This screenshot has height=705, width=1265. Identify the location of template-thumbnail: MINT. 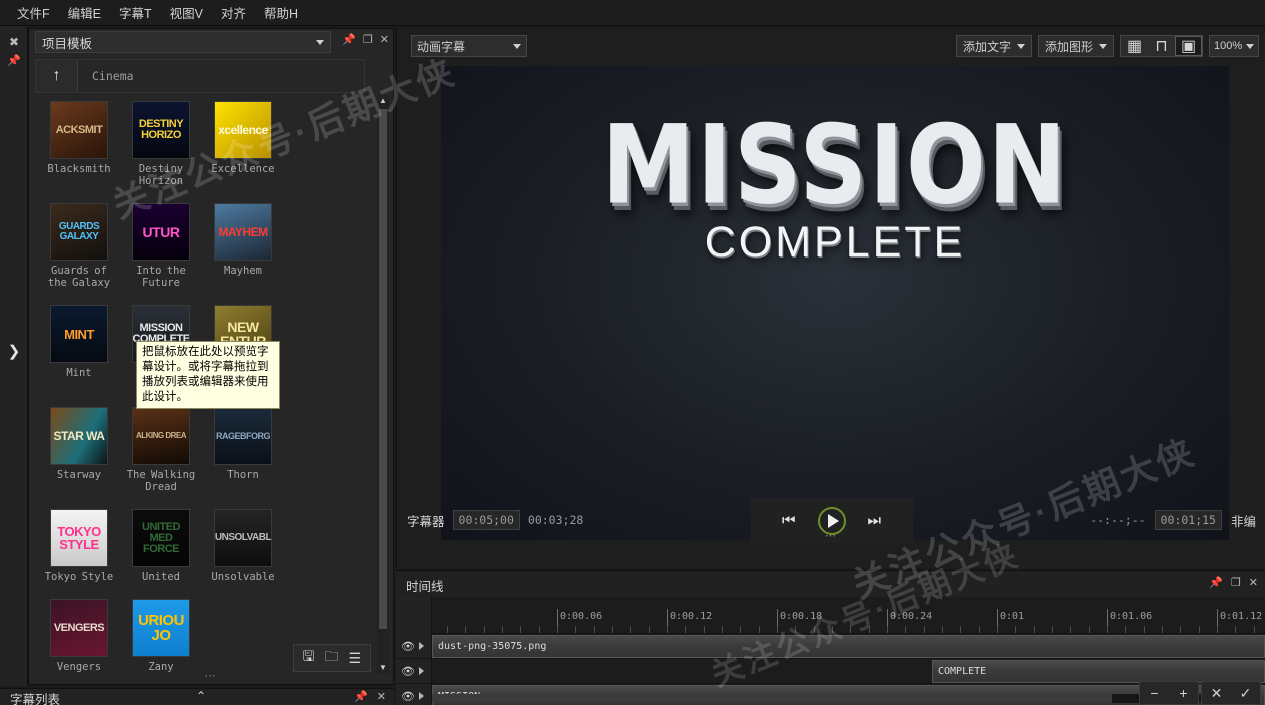
(79, 334).